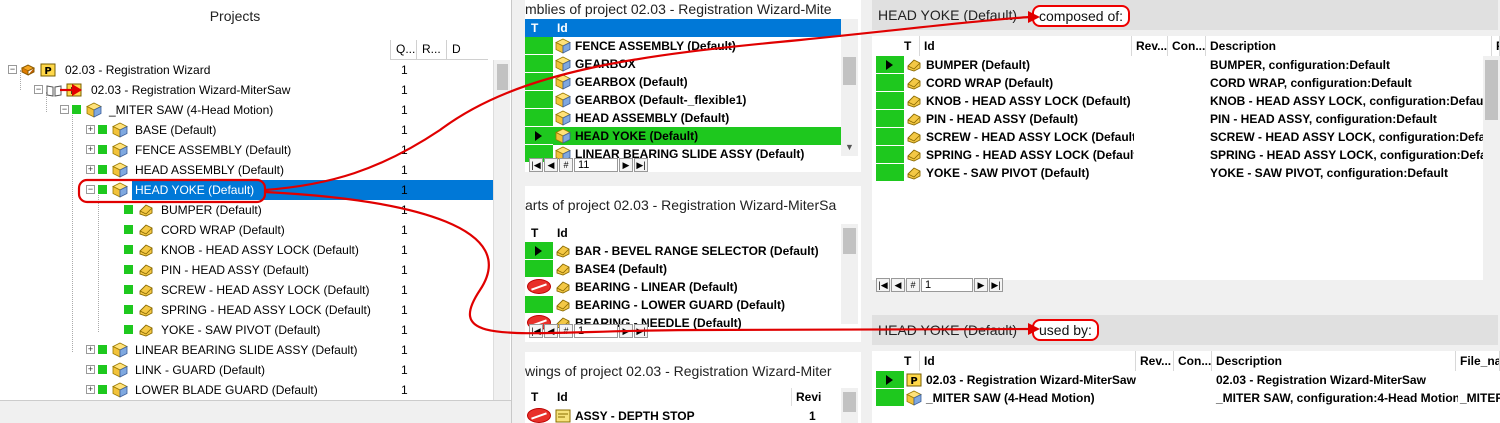 This screenshot has height=423, width=1500. Describe the element at coordinates (596, 165) in the screenshot. I see `assemblies-record-input: 11` at that location.